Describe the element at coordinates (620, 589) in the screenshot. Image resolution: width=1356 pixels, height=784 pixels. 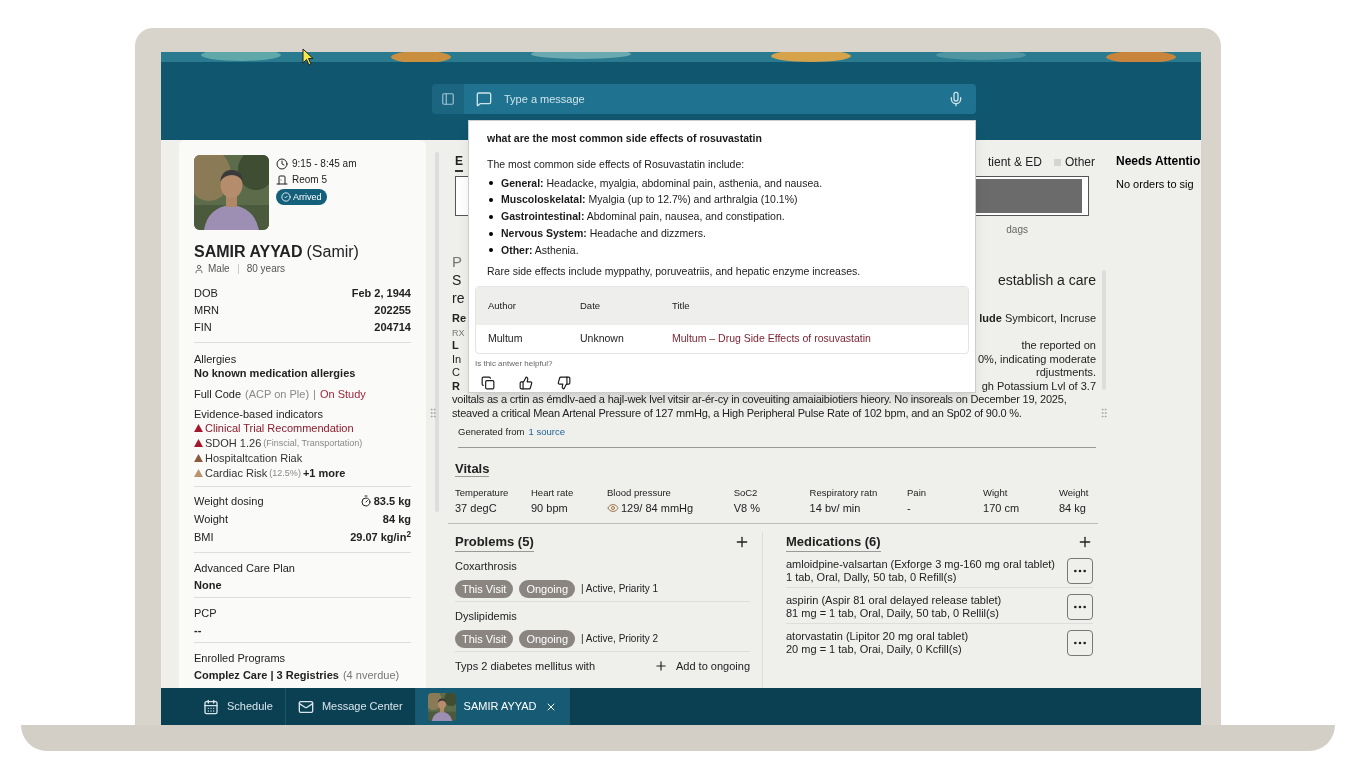
I see `problem-status: | Active, Priarity 1` at that location.